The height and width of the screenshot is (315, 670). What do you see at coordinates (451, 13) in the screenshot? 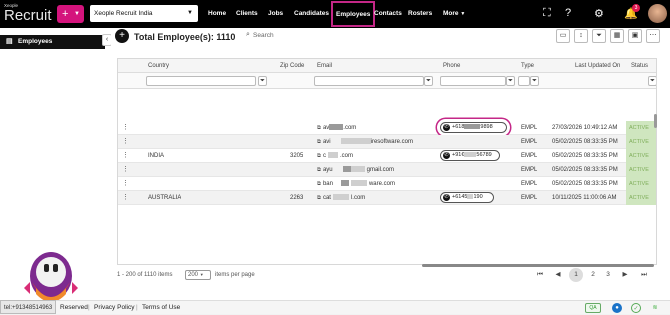
I see `nav-more-label: More` at bounding box center [451, 13].